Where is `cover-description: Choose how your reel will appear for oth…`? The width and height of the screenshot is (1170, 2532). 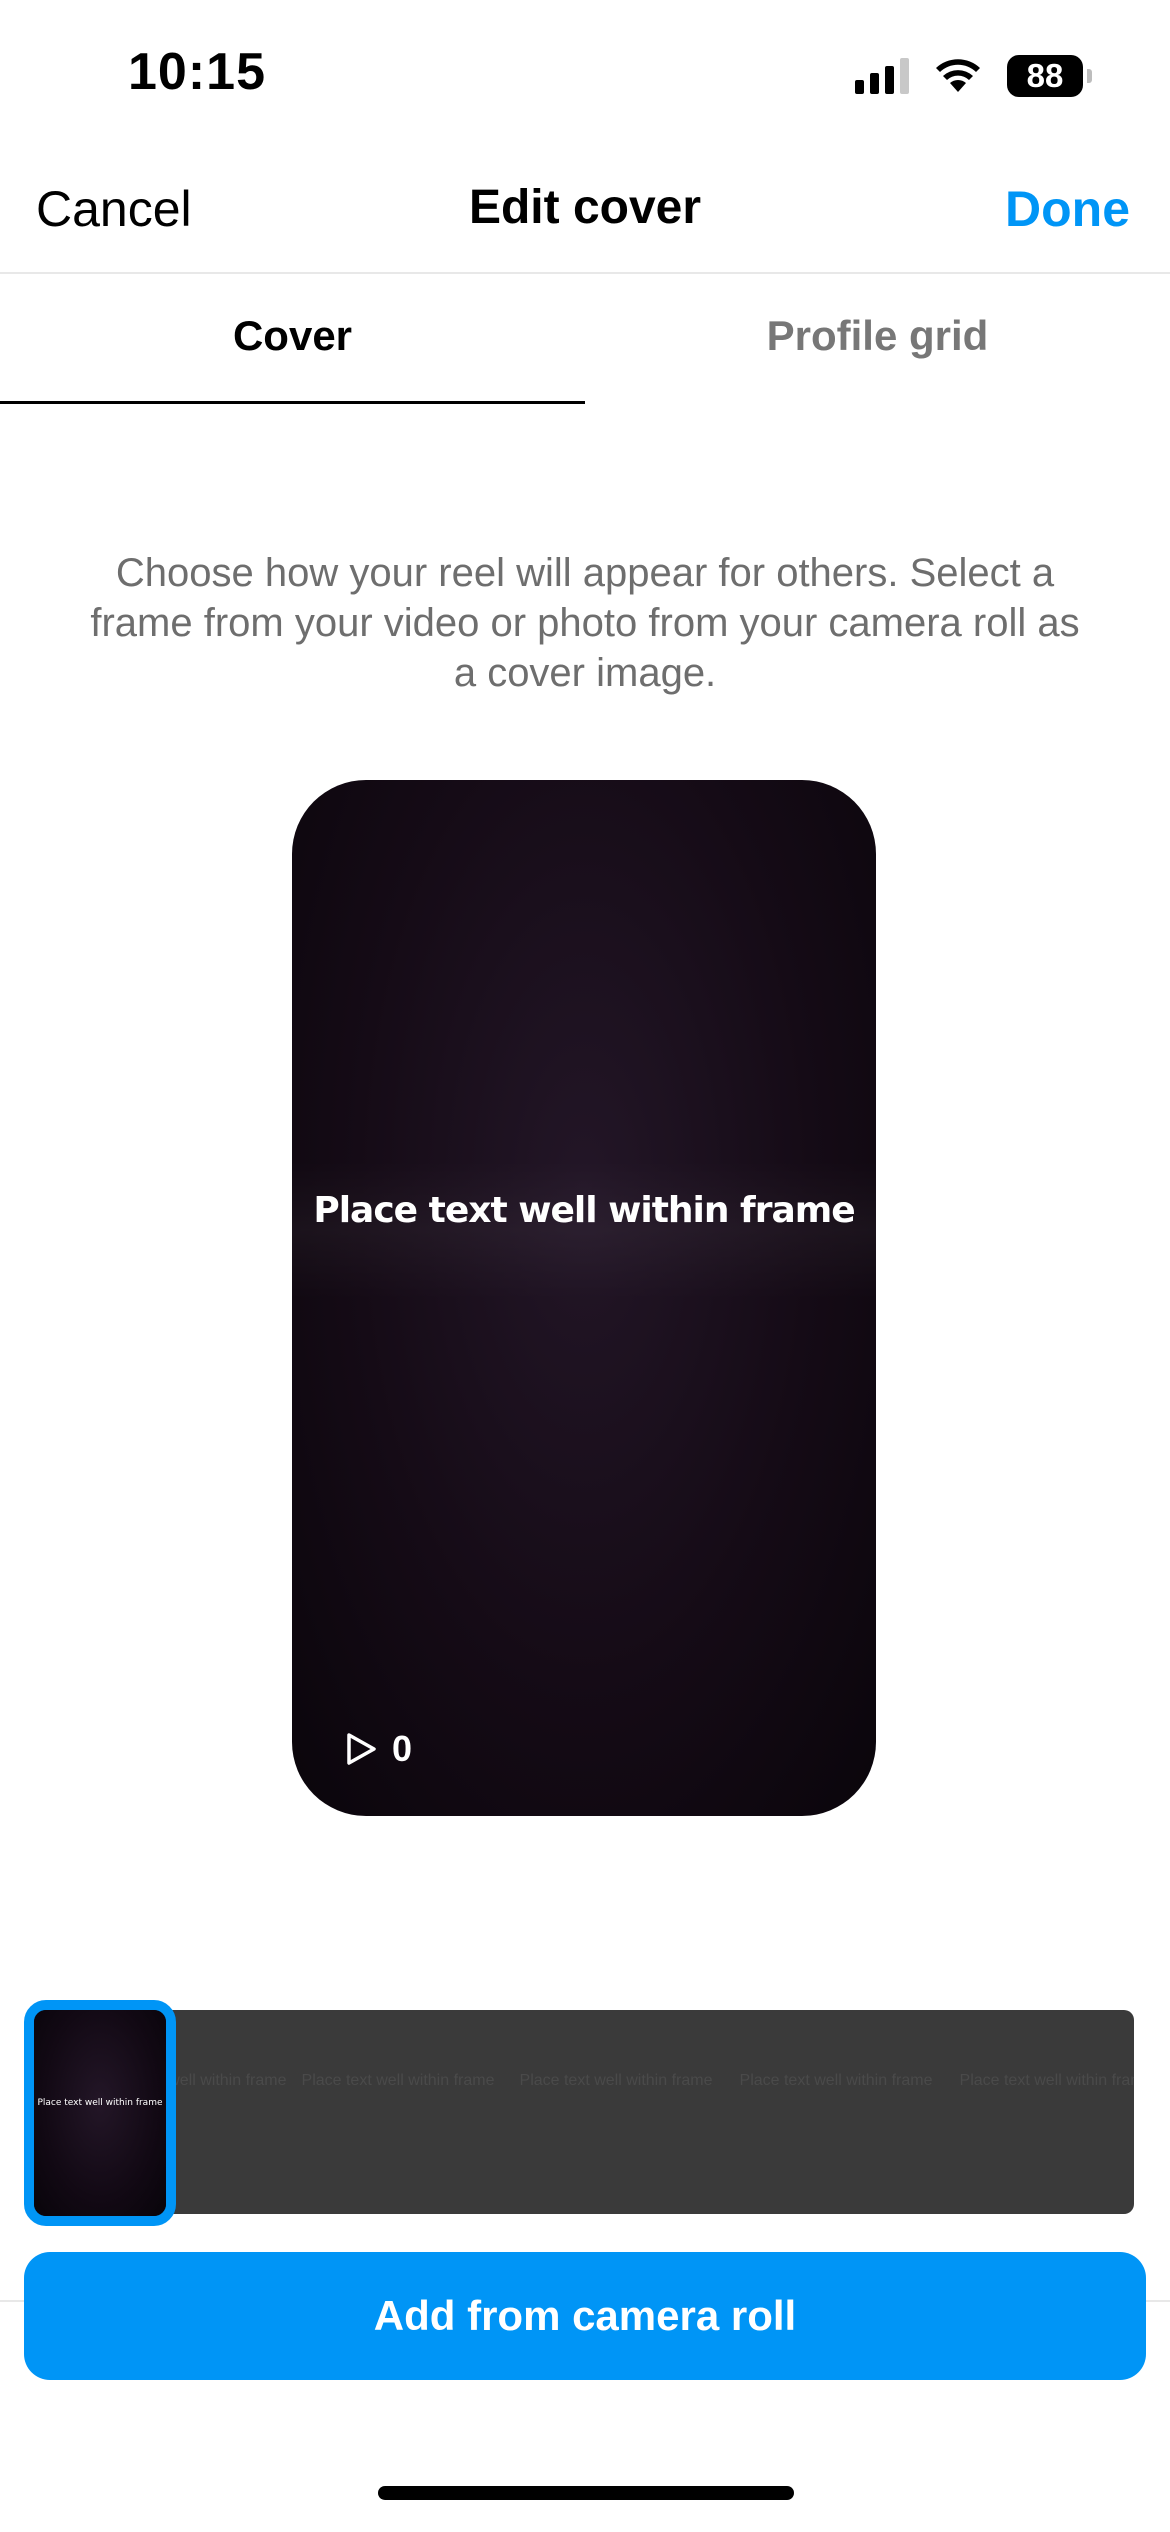
cover-description: Choose how your reel will appear for oth… is located at coordinates (585, 623).